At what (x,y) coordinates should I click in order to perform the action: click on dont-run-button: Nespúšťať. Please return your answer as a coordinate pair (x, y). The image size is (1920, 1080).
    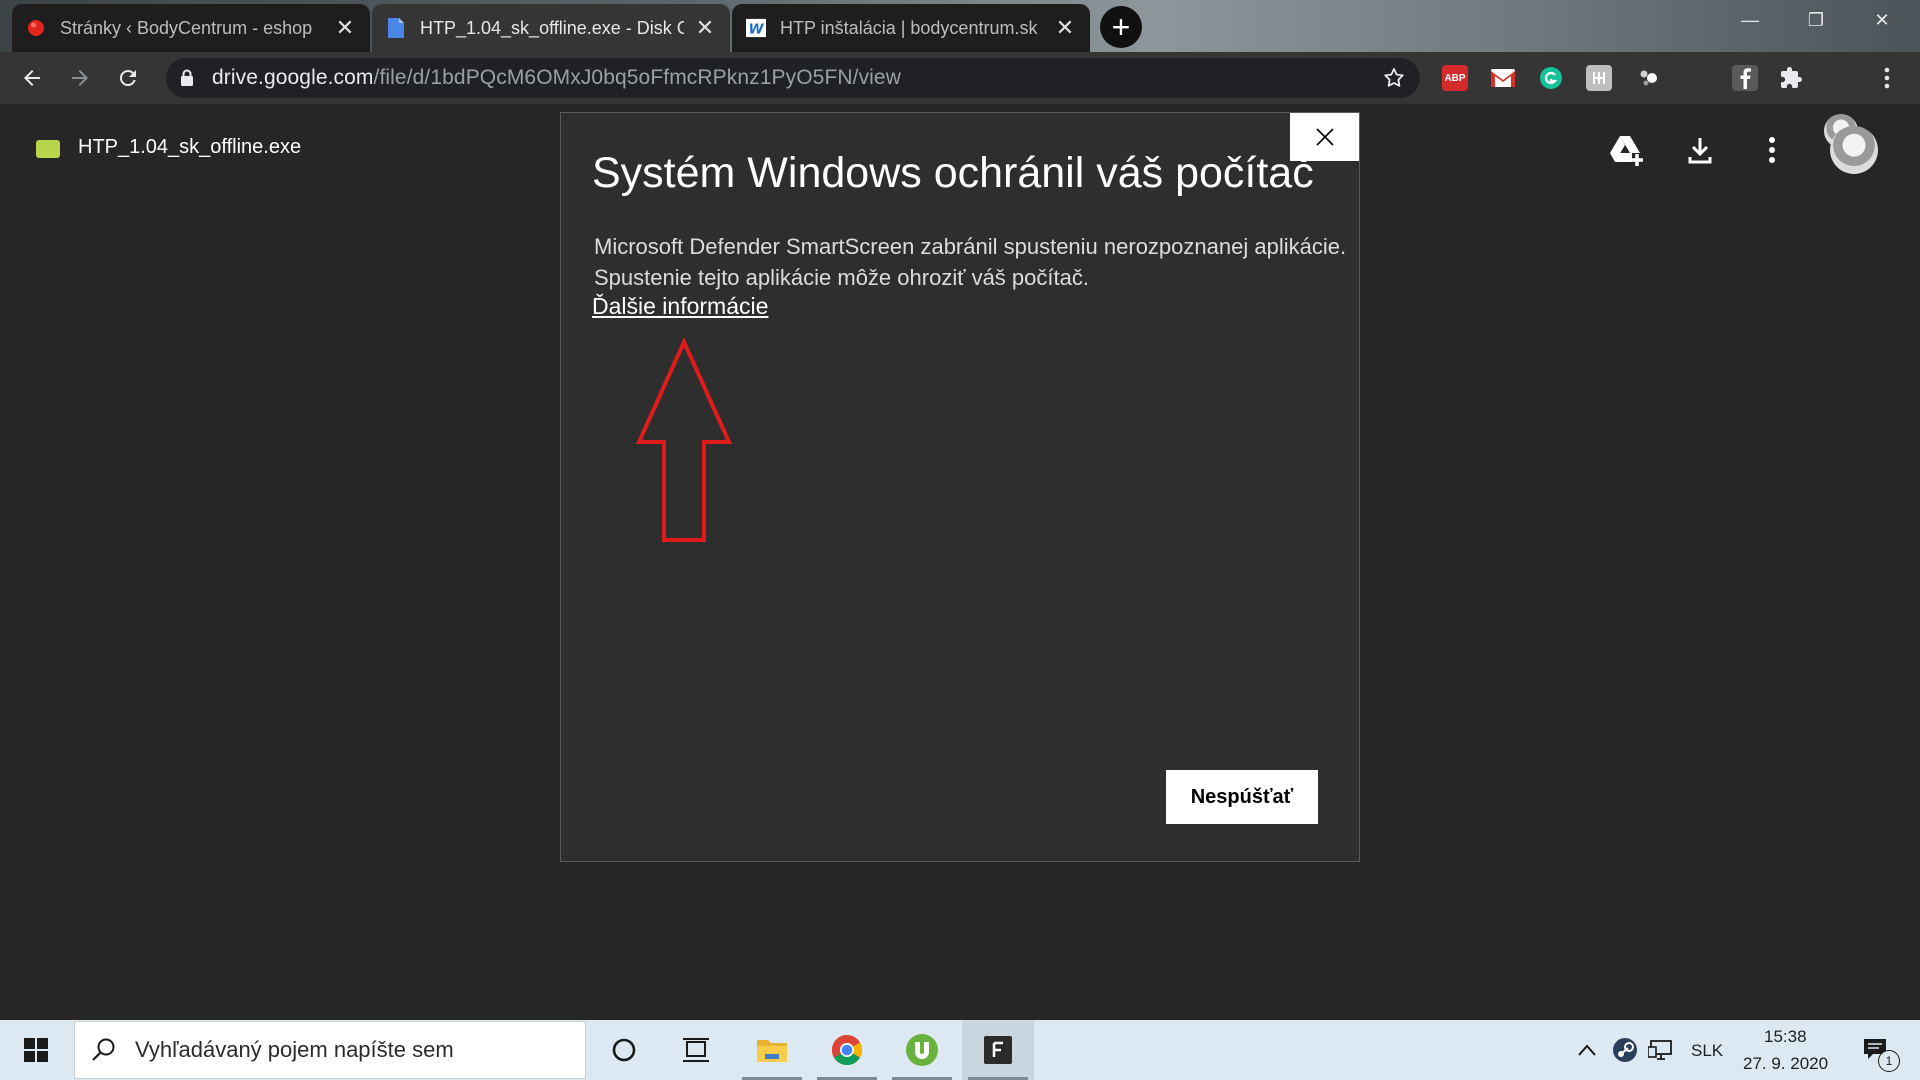
    Looking at the image, I should click on (1242, 797).